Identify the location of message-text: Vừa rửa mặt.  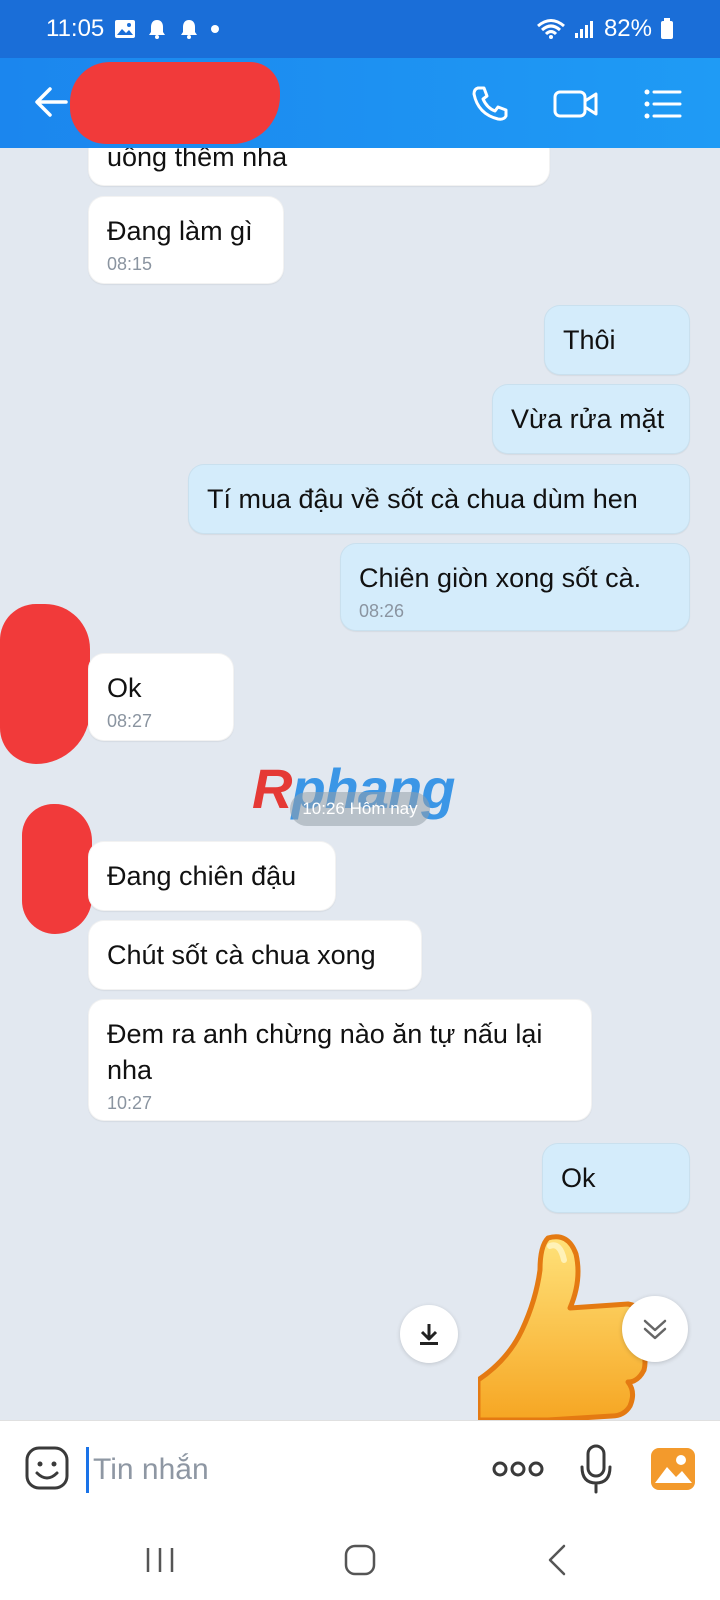
(588, 419).